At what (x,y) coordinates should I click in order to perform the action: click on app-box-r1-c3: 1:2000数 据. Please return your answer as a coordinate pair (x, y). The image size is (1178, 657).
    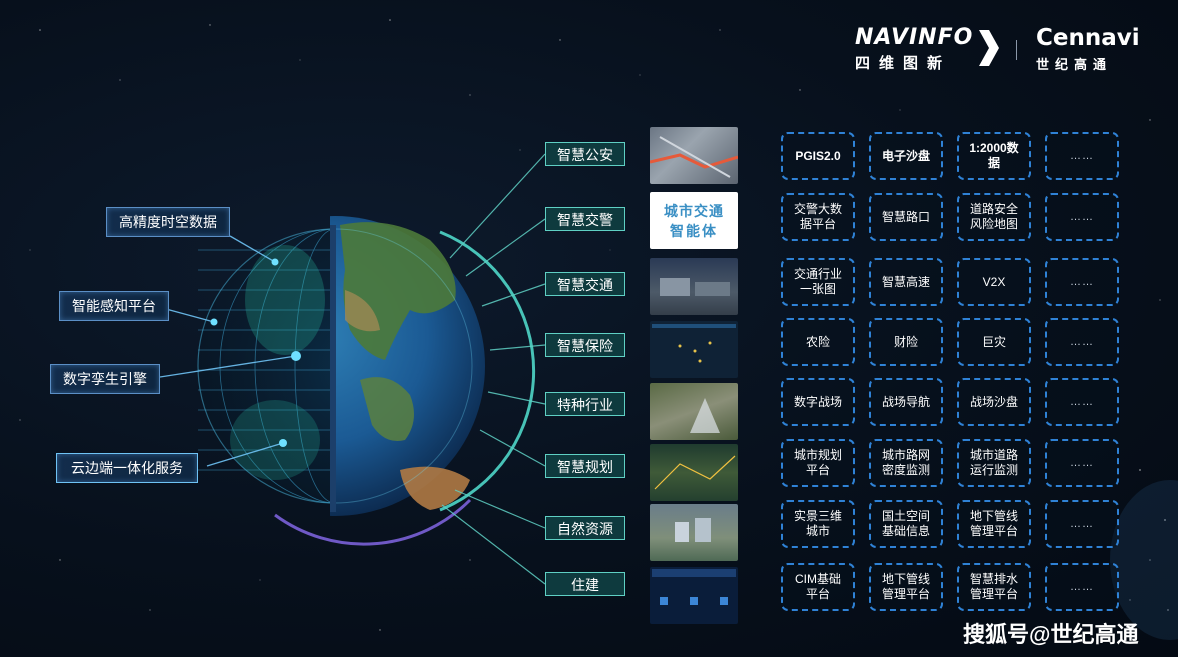
    Looking at the image, I should click on (994, 156).